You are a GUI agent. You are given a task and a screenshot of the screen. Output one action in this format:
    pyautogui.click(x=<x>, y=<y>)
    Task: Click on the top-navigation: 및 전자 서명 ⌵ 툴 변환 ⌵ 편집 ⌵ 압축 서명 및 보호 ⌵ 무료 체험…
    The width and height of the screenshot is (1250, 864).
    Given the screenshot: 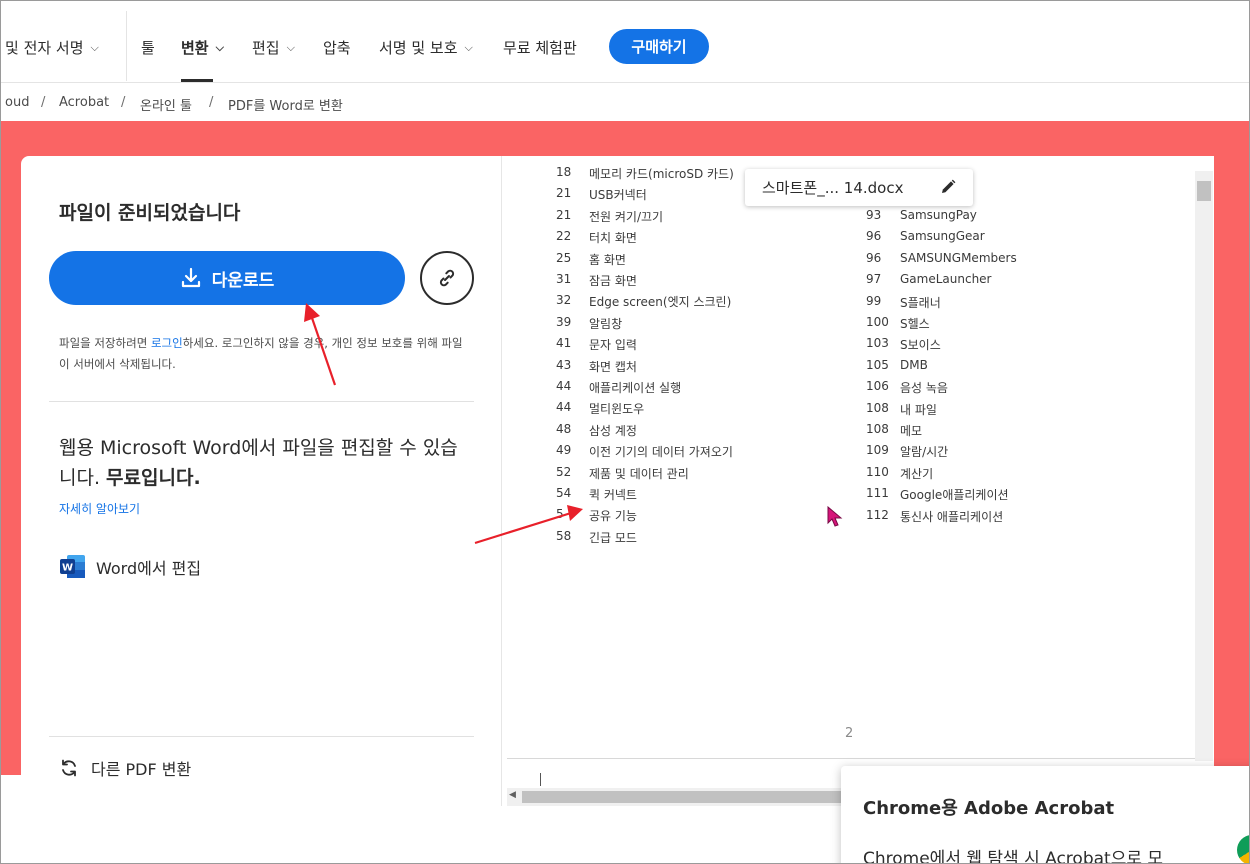 What is the action you would take?
    pyautogui.click(x=625, y=42)
    